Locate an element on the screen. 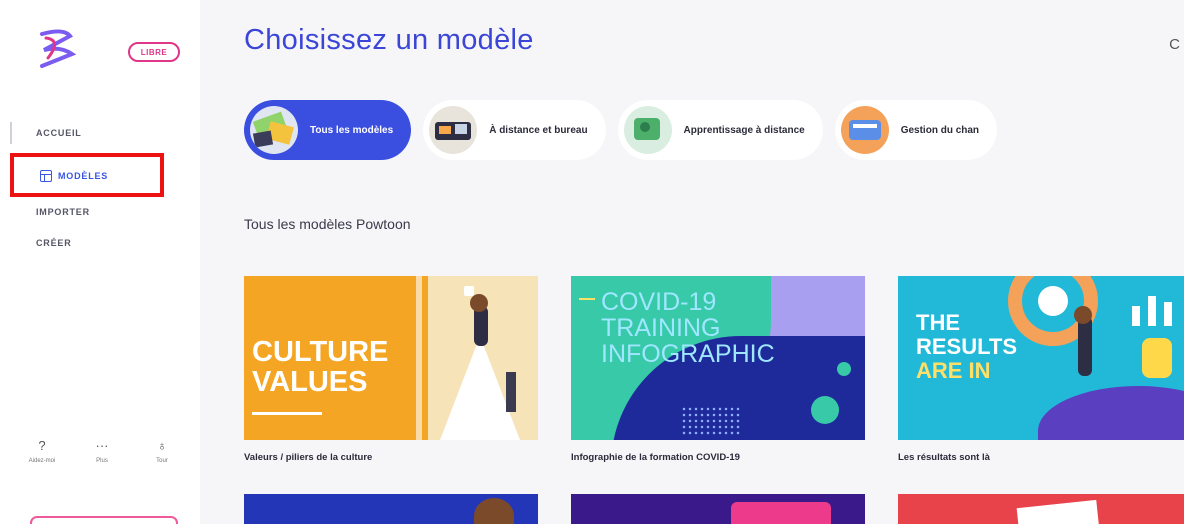  nav-accueil-label: ACCUEIL is located at coordinates (59, 133).